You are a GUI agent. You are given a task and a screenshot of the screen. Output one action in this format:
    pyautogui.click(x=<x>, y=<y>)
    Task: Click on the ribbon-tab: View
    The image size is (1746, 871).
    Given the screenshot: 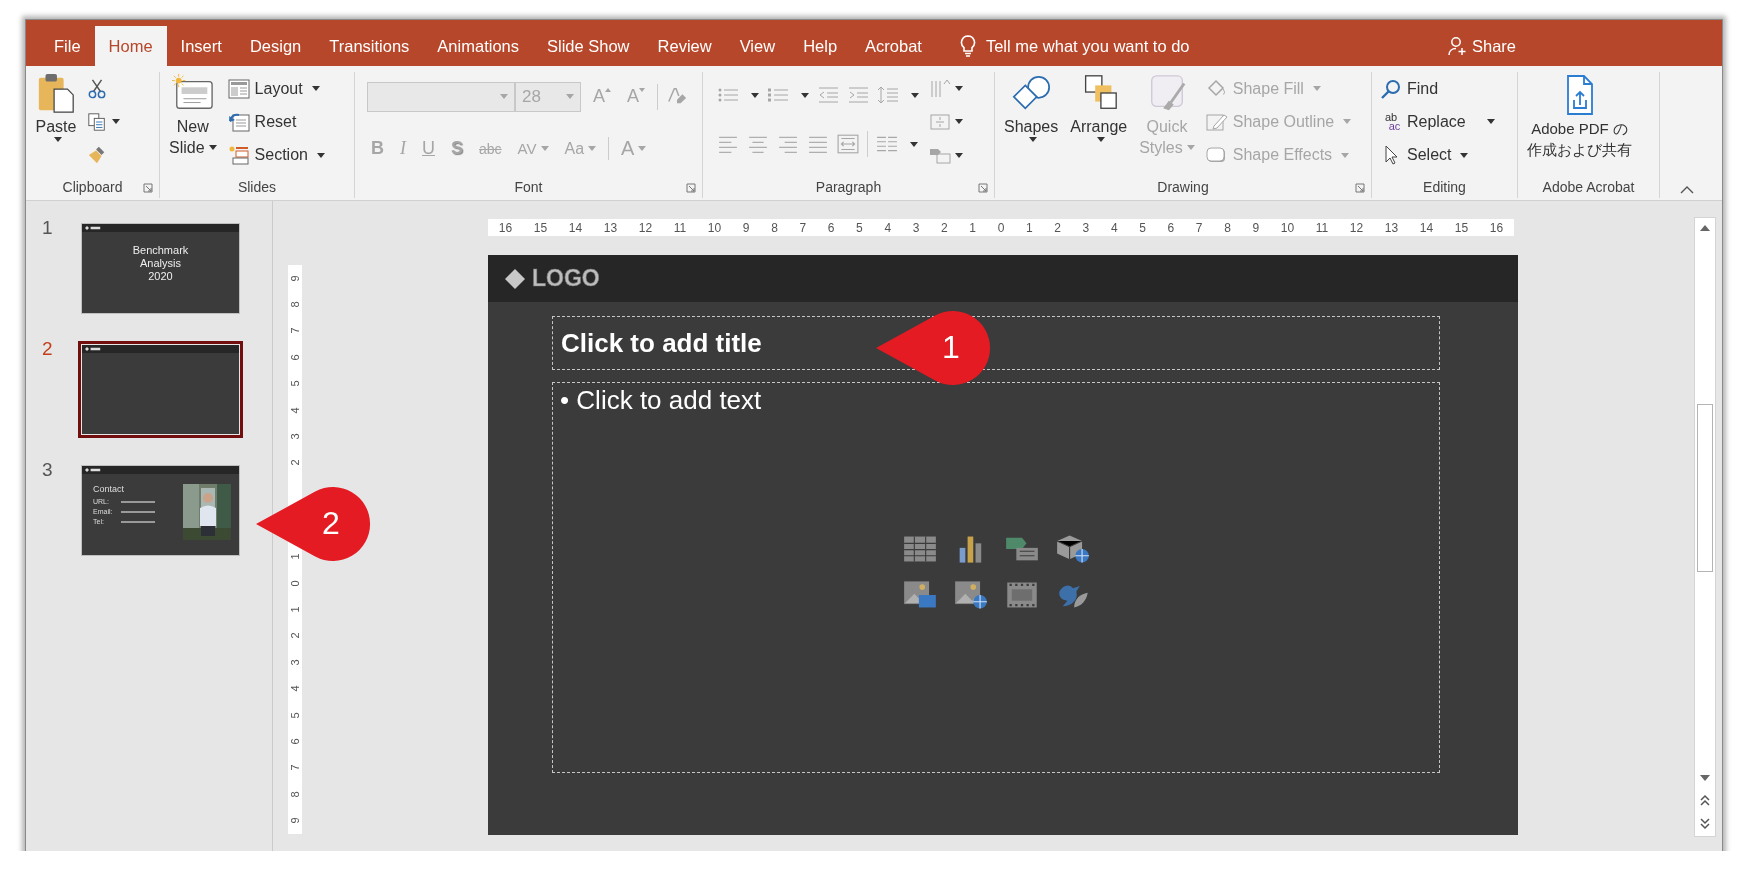 What is the action you would take?
    pyautogui.click(x=757, y=46)
    